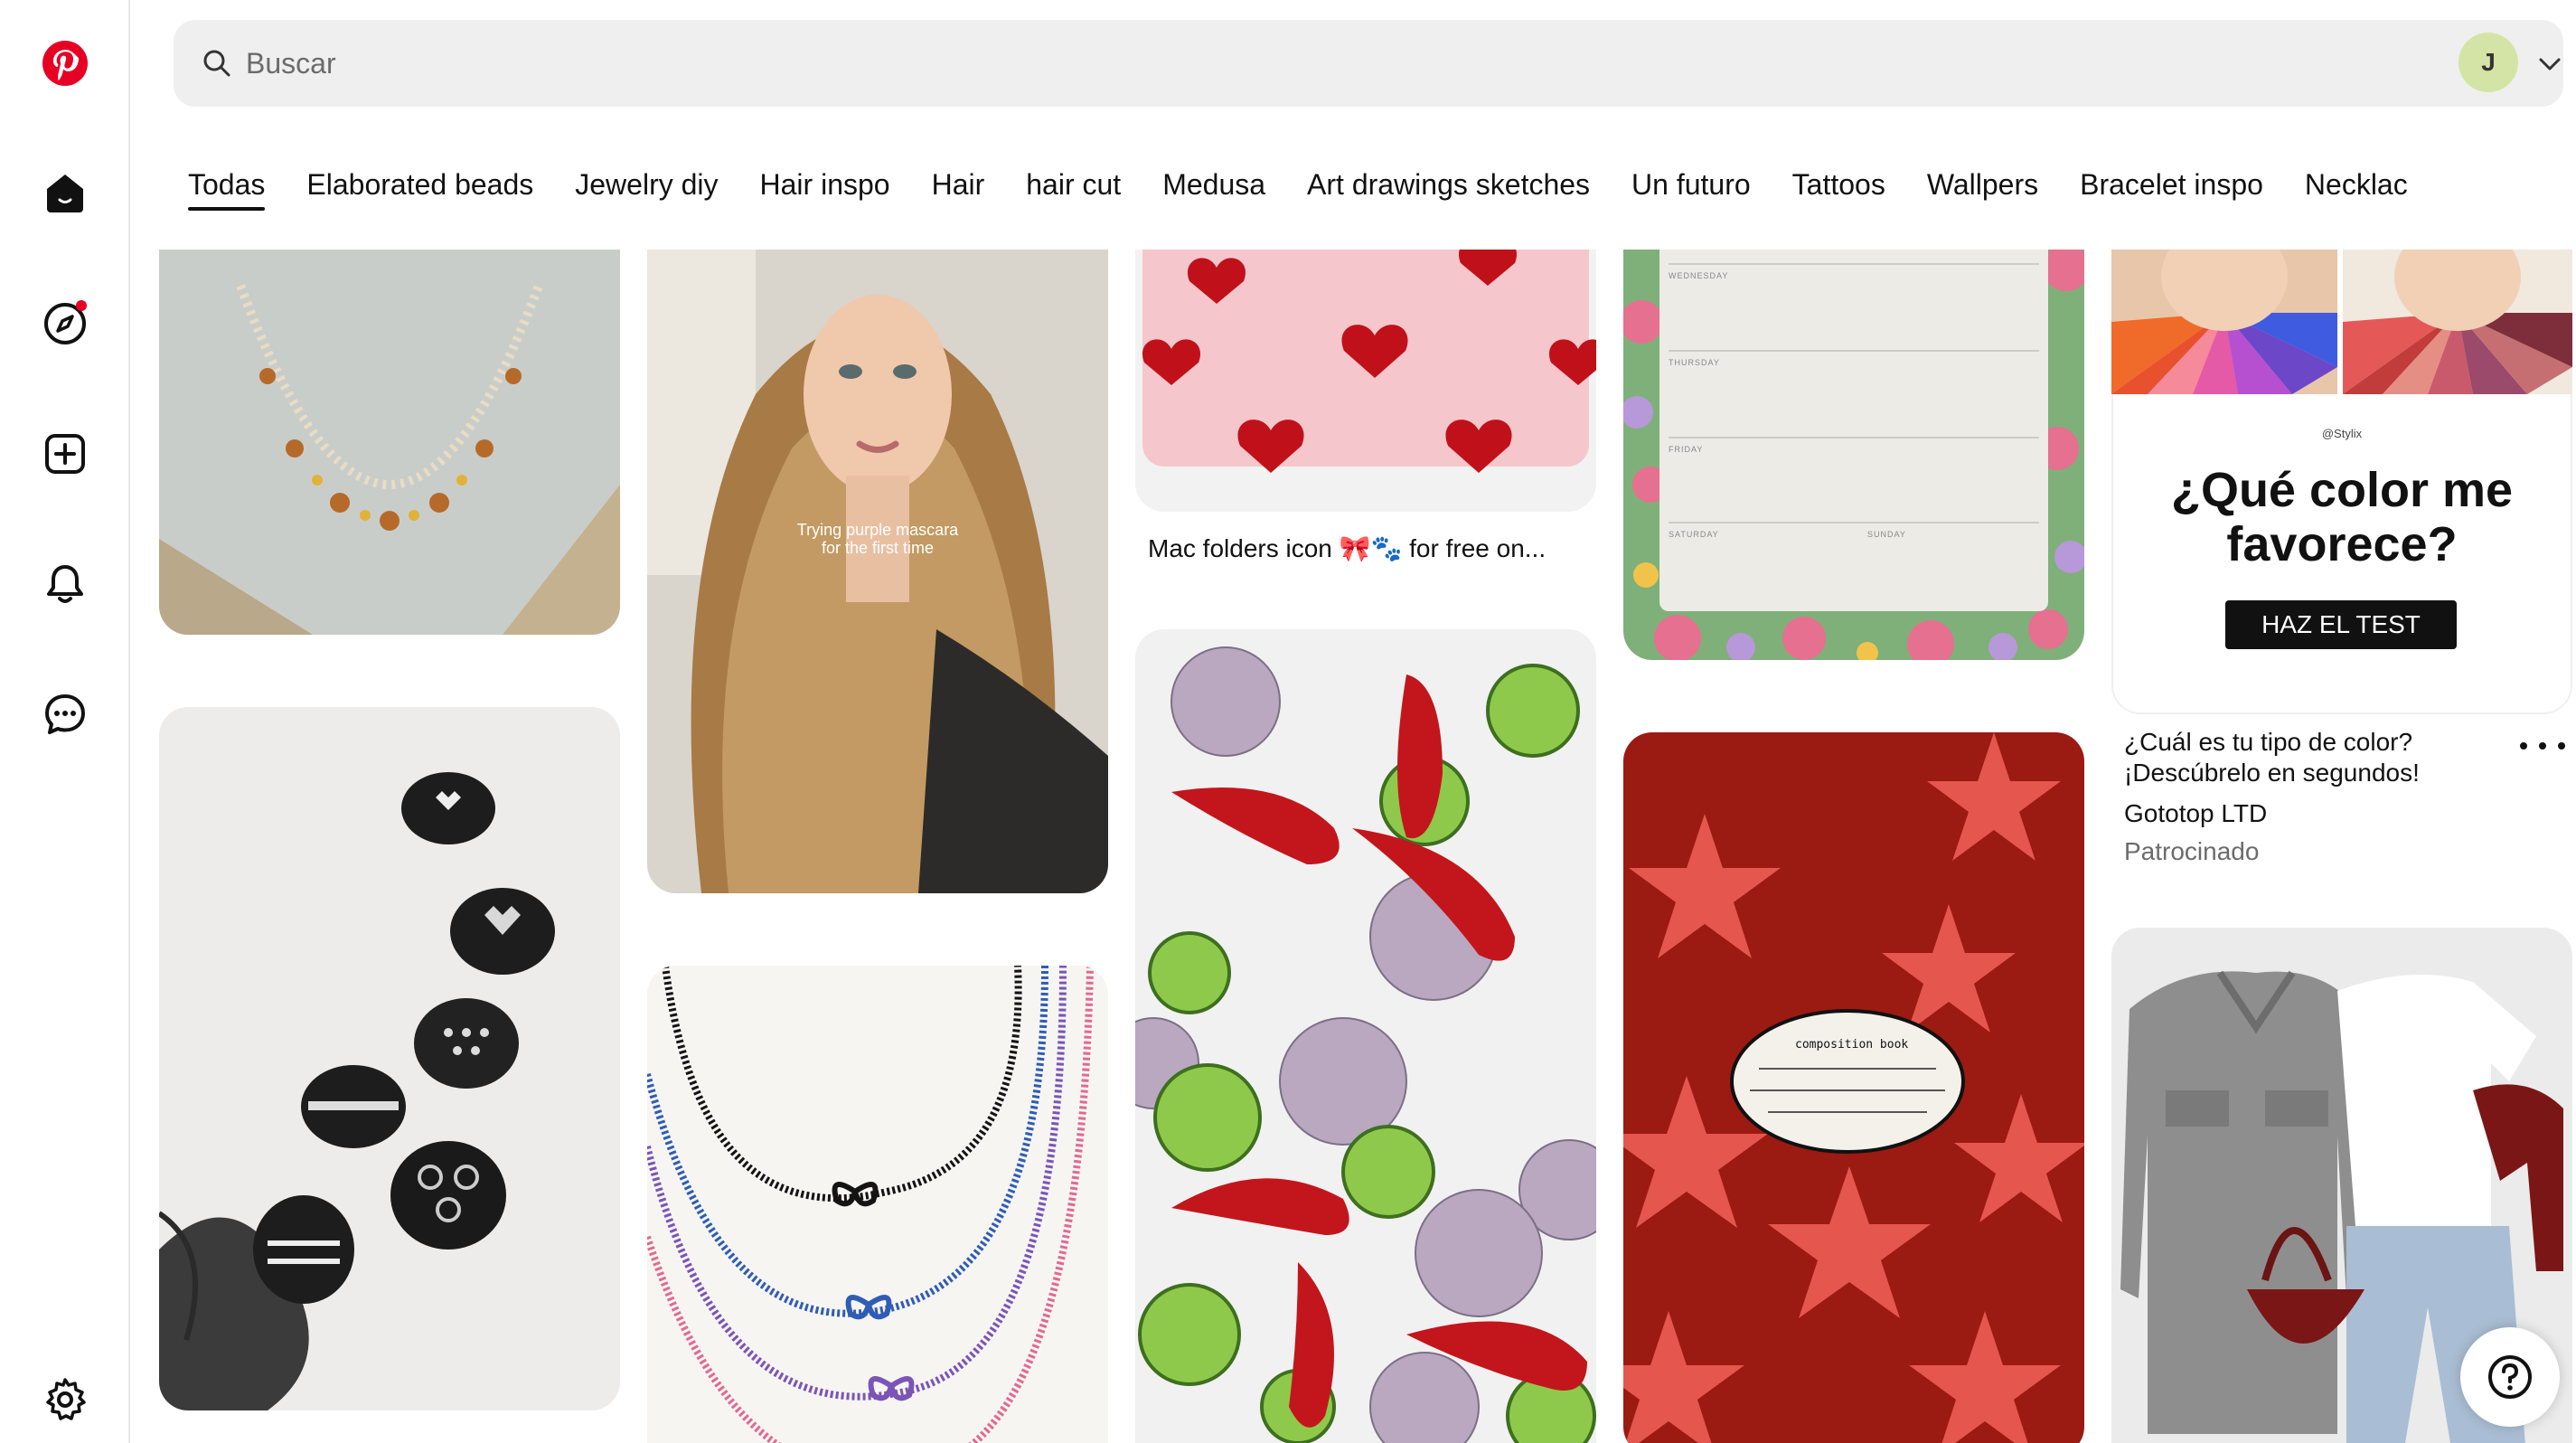  I want to click on search-input, so click(1330, 63).